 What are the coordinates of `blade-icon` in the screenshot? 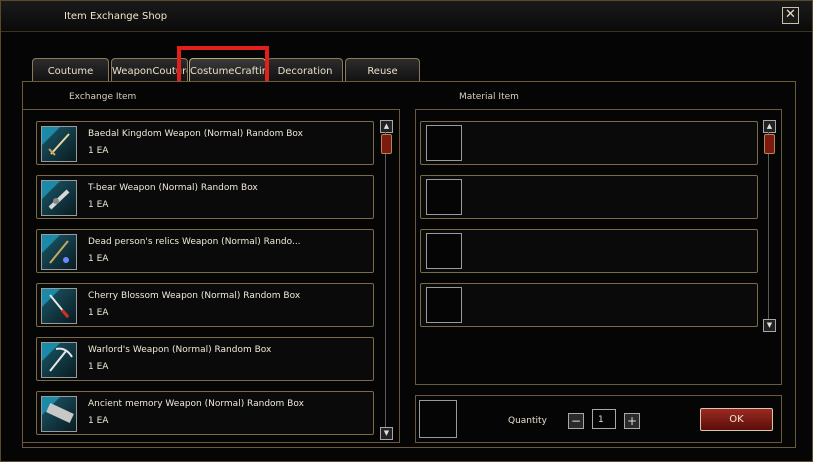 It's located at (59, 306).